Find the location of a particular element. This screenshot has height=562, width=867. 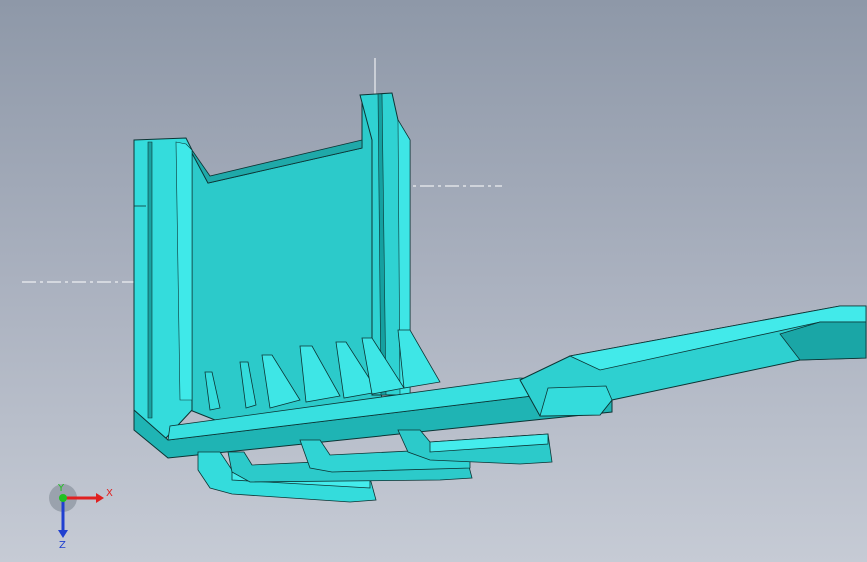

latch-arm is located at coordinates (693, 361).